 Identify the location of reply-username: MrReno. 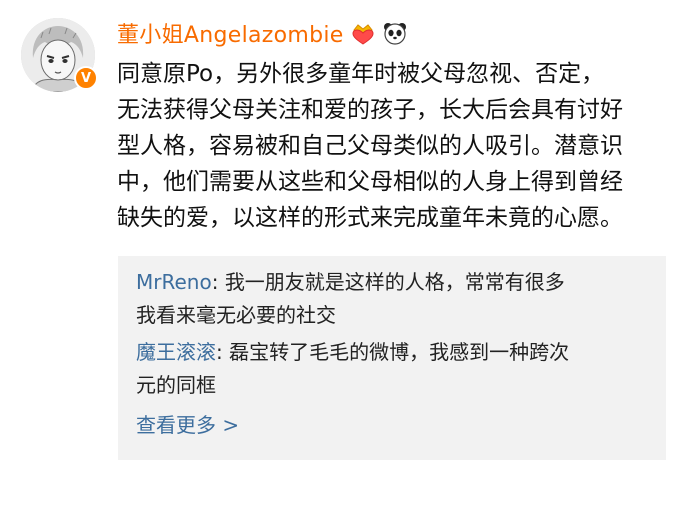
(174, 282).